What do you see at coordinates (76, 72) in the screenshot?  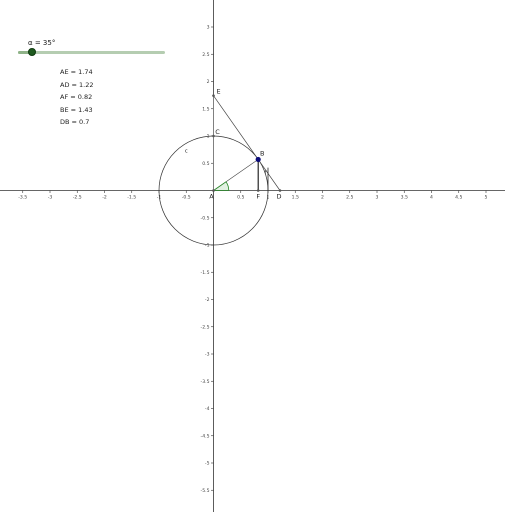 I see `measure-ae: AE = 1.74` at bounding box center [76, 72].